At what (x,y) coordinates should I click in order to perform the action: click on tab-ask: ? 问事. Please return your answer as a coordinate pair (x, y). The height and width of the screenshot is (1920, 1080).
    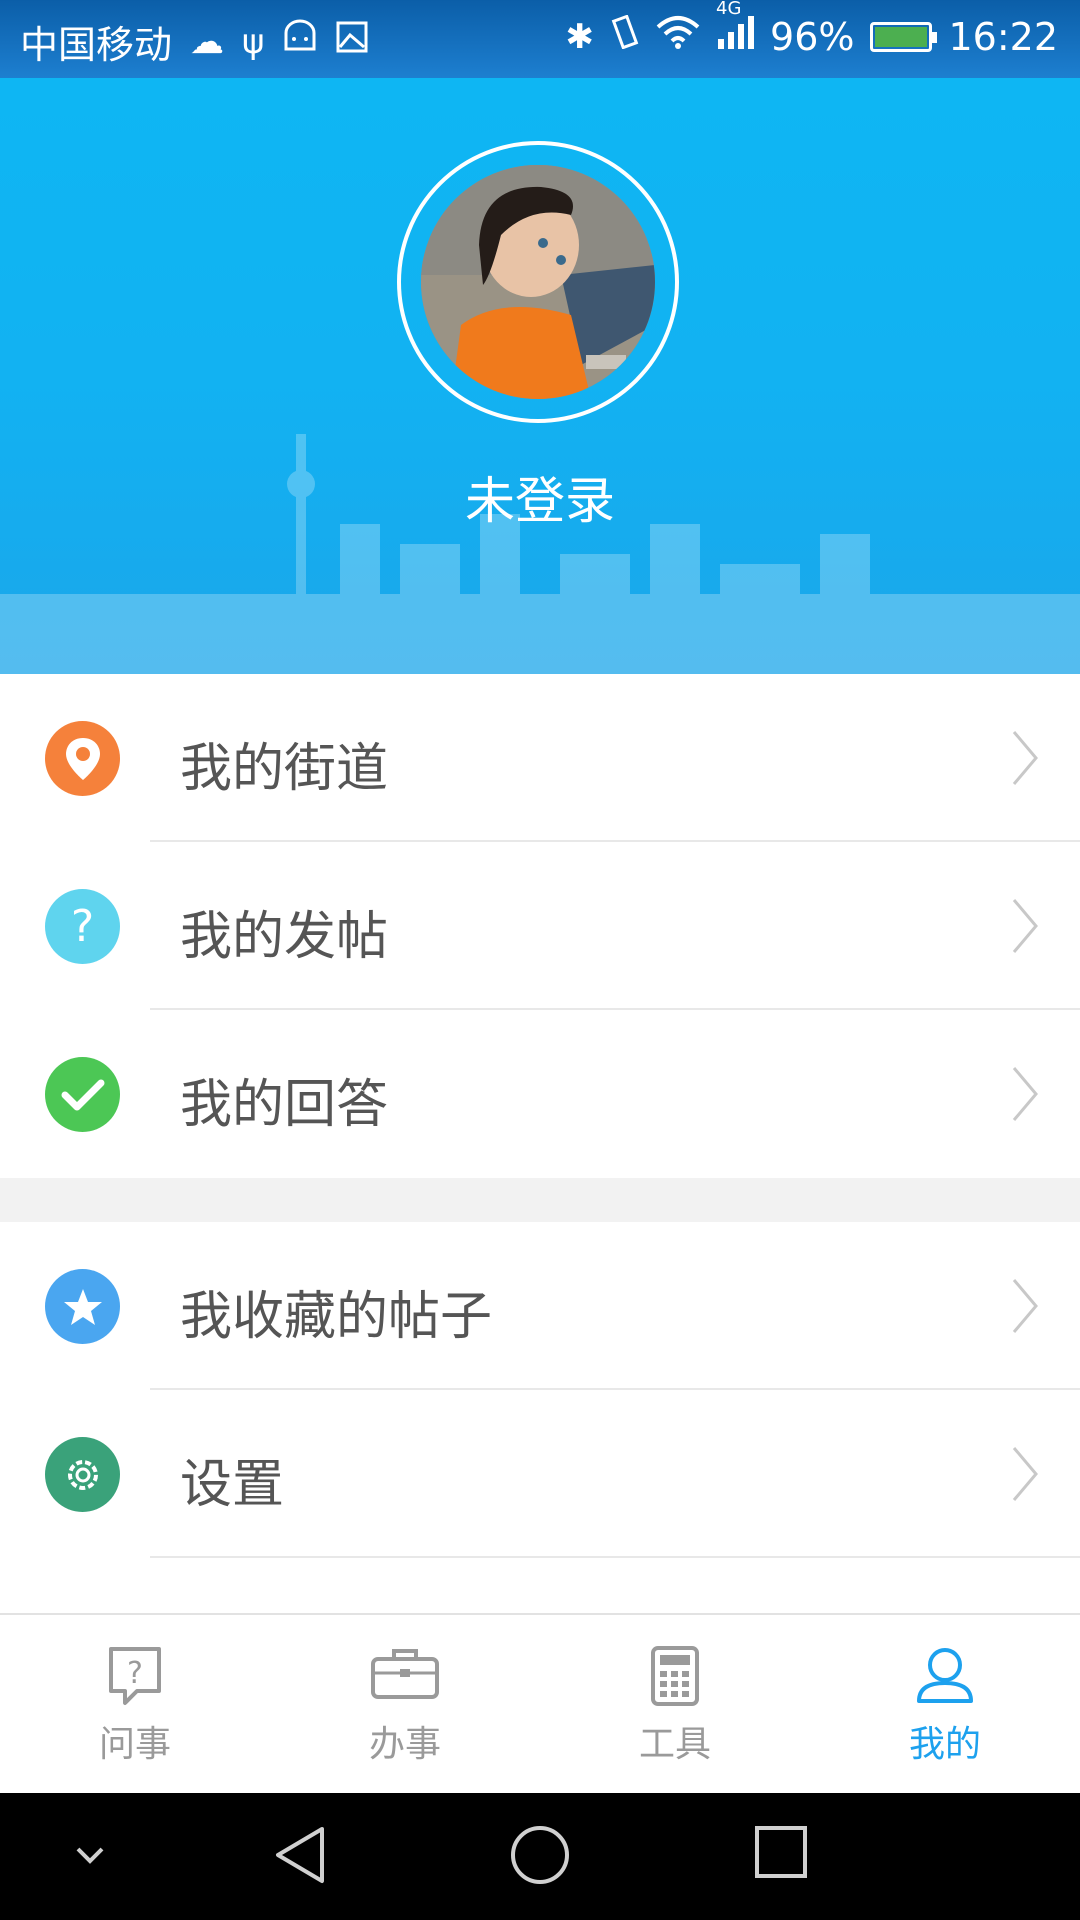
    Looking at the image, I should click on (135, 1704).